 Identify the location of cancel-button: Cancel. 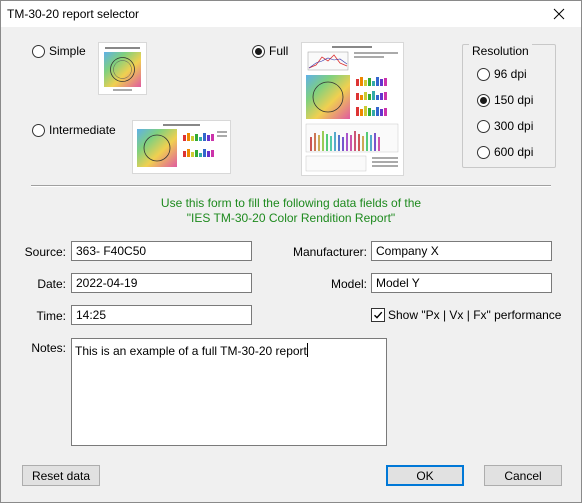
(523, 475).